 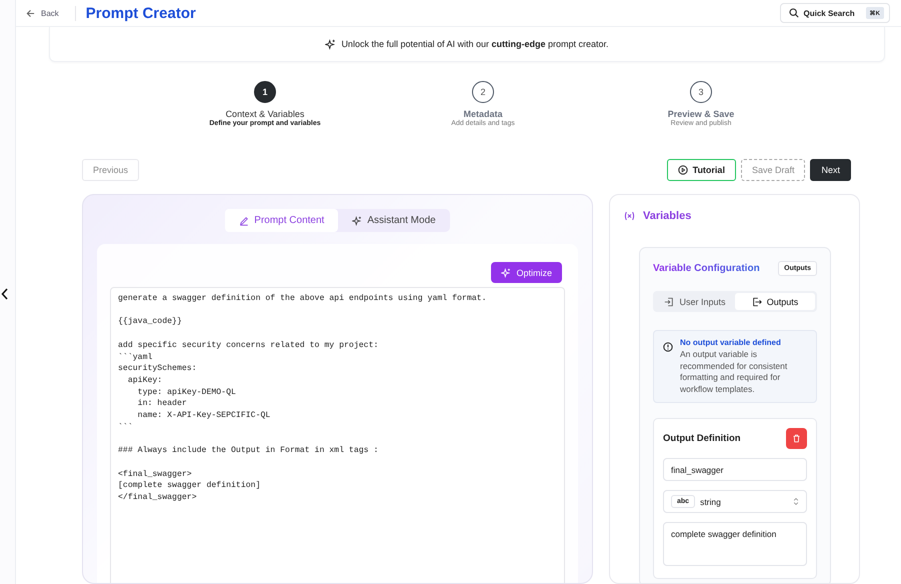 I want to click on next-button: Next, so click(x=830, y=170).